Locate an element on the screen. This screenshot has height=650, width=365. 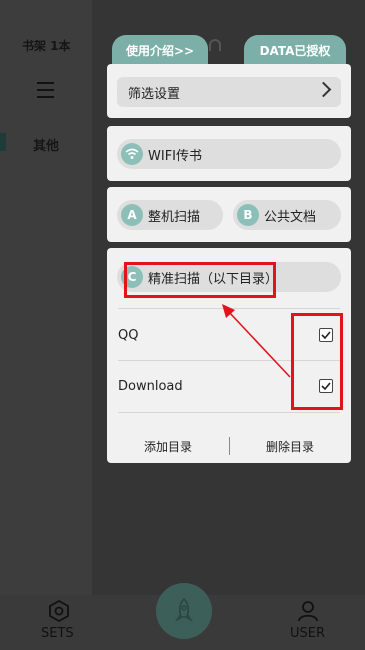
sets-label: SETS is located at coordinates (57, 633).